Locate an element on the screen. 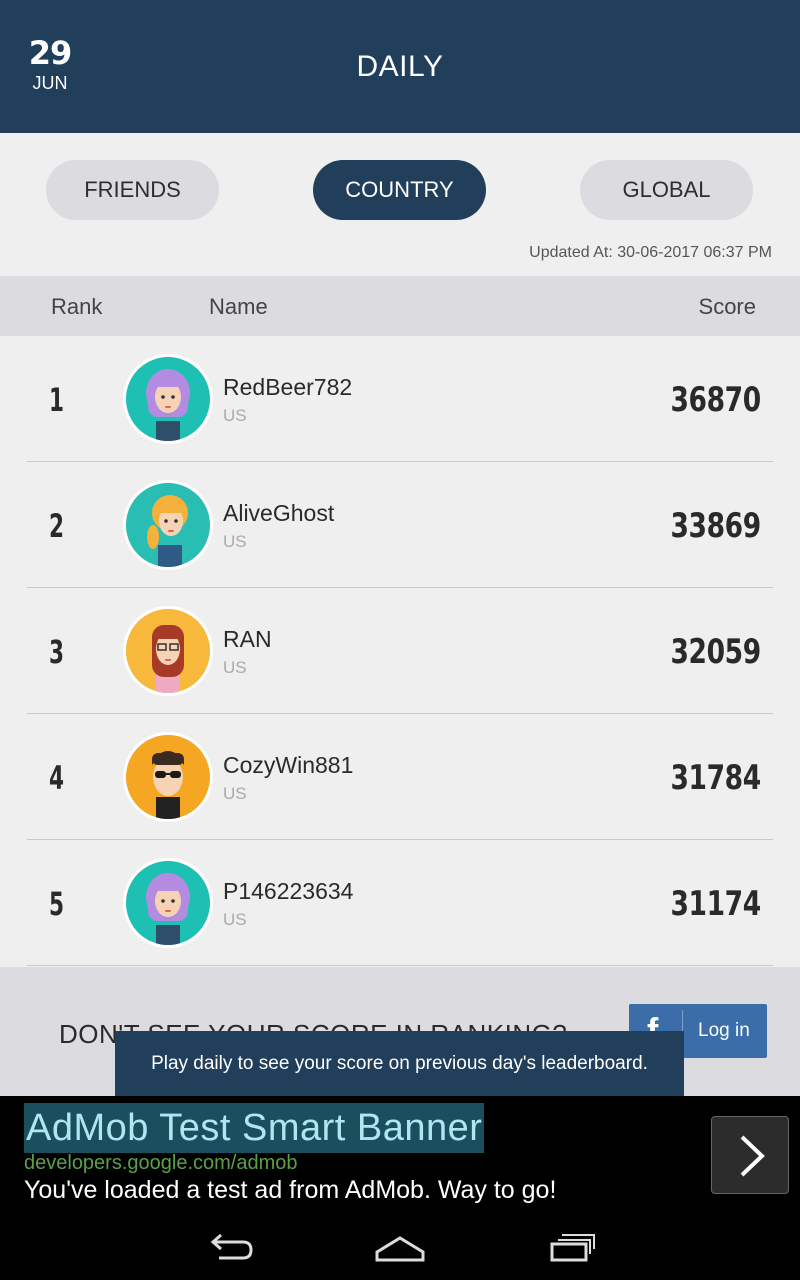 The width and height of the screenshot is (800, 1280). top-app-bar: 29 JUN DAILY is located at coordinates (400, 66).